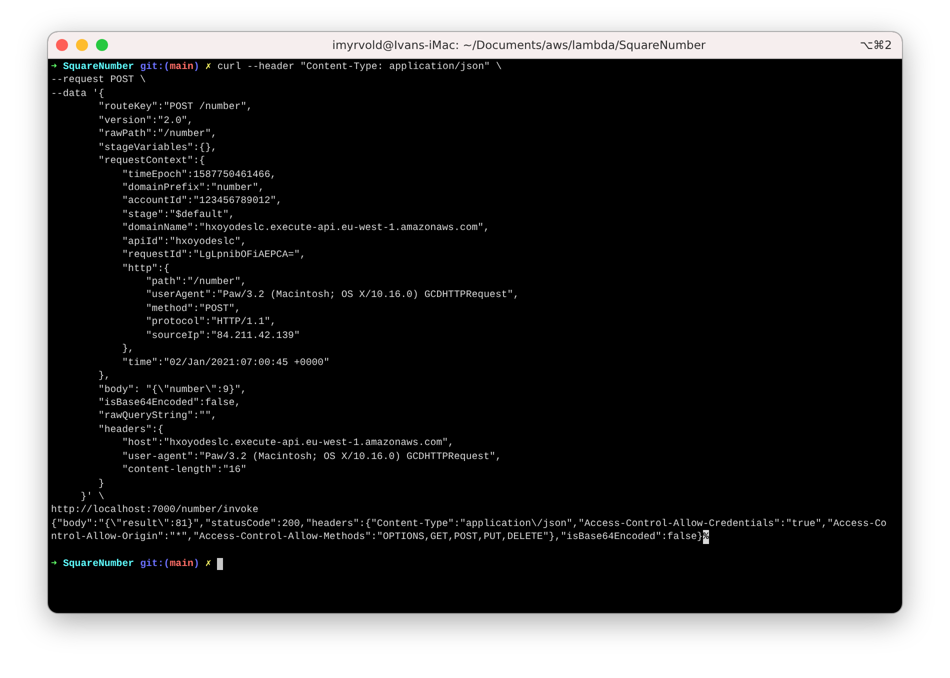  I want to click on terminal-line: "apiId":"hxoyodeslc",, so click(184, 241).